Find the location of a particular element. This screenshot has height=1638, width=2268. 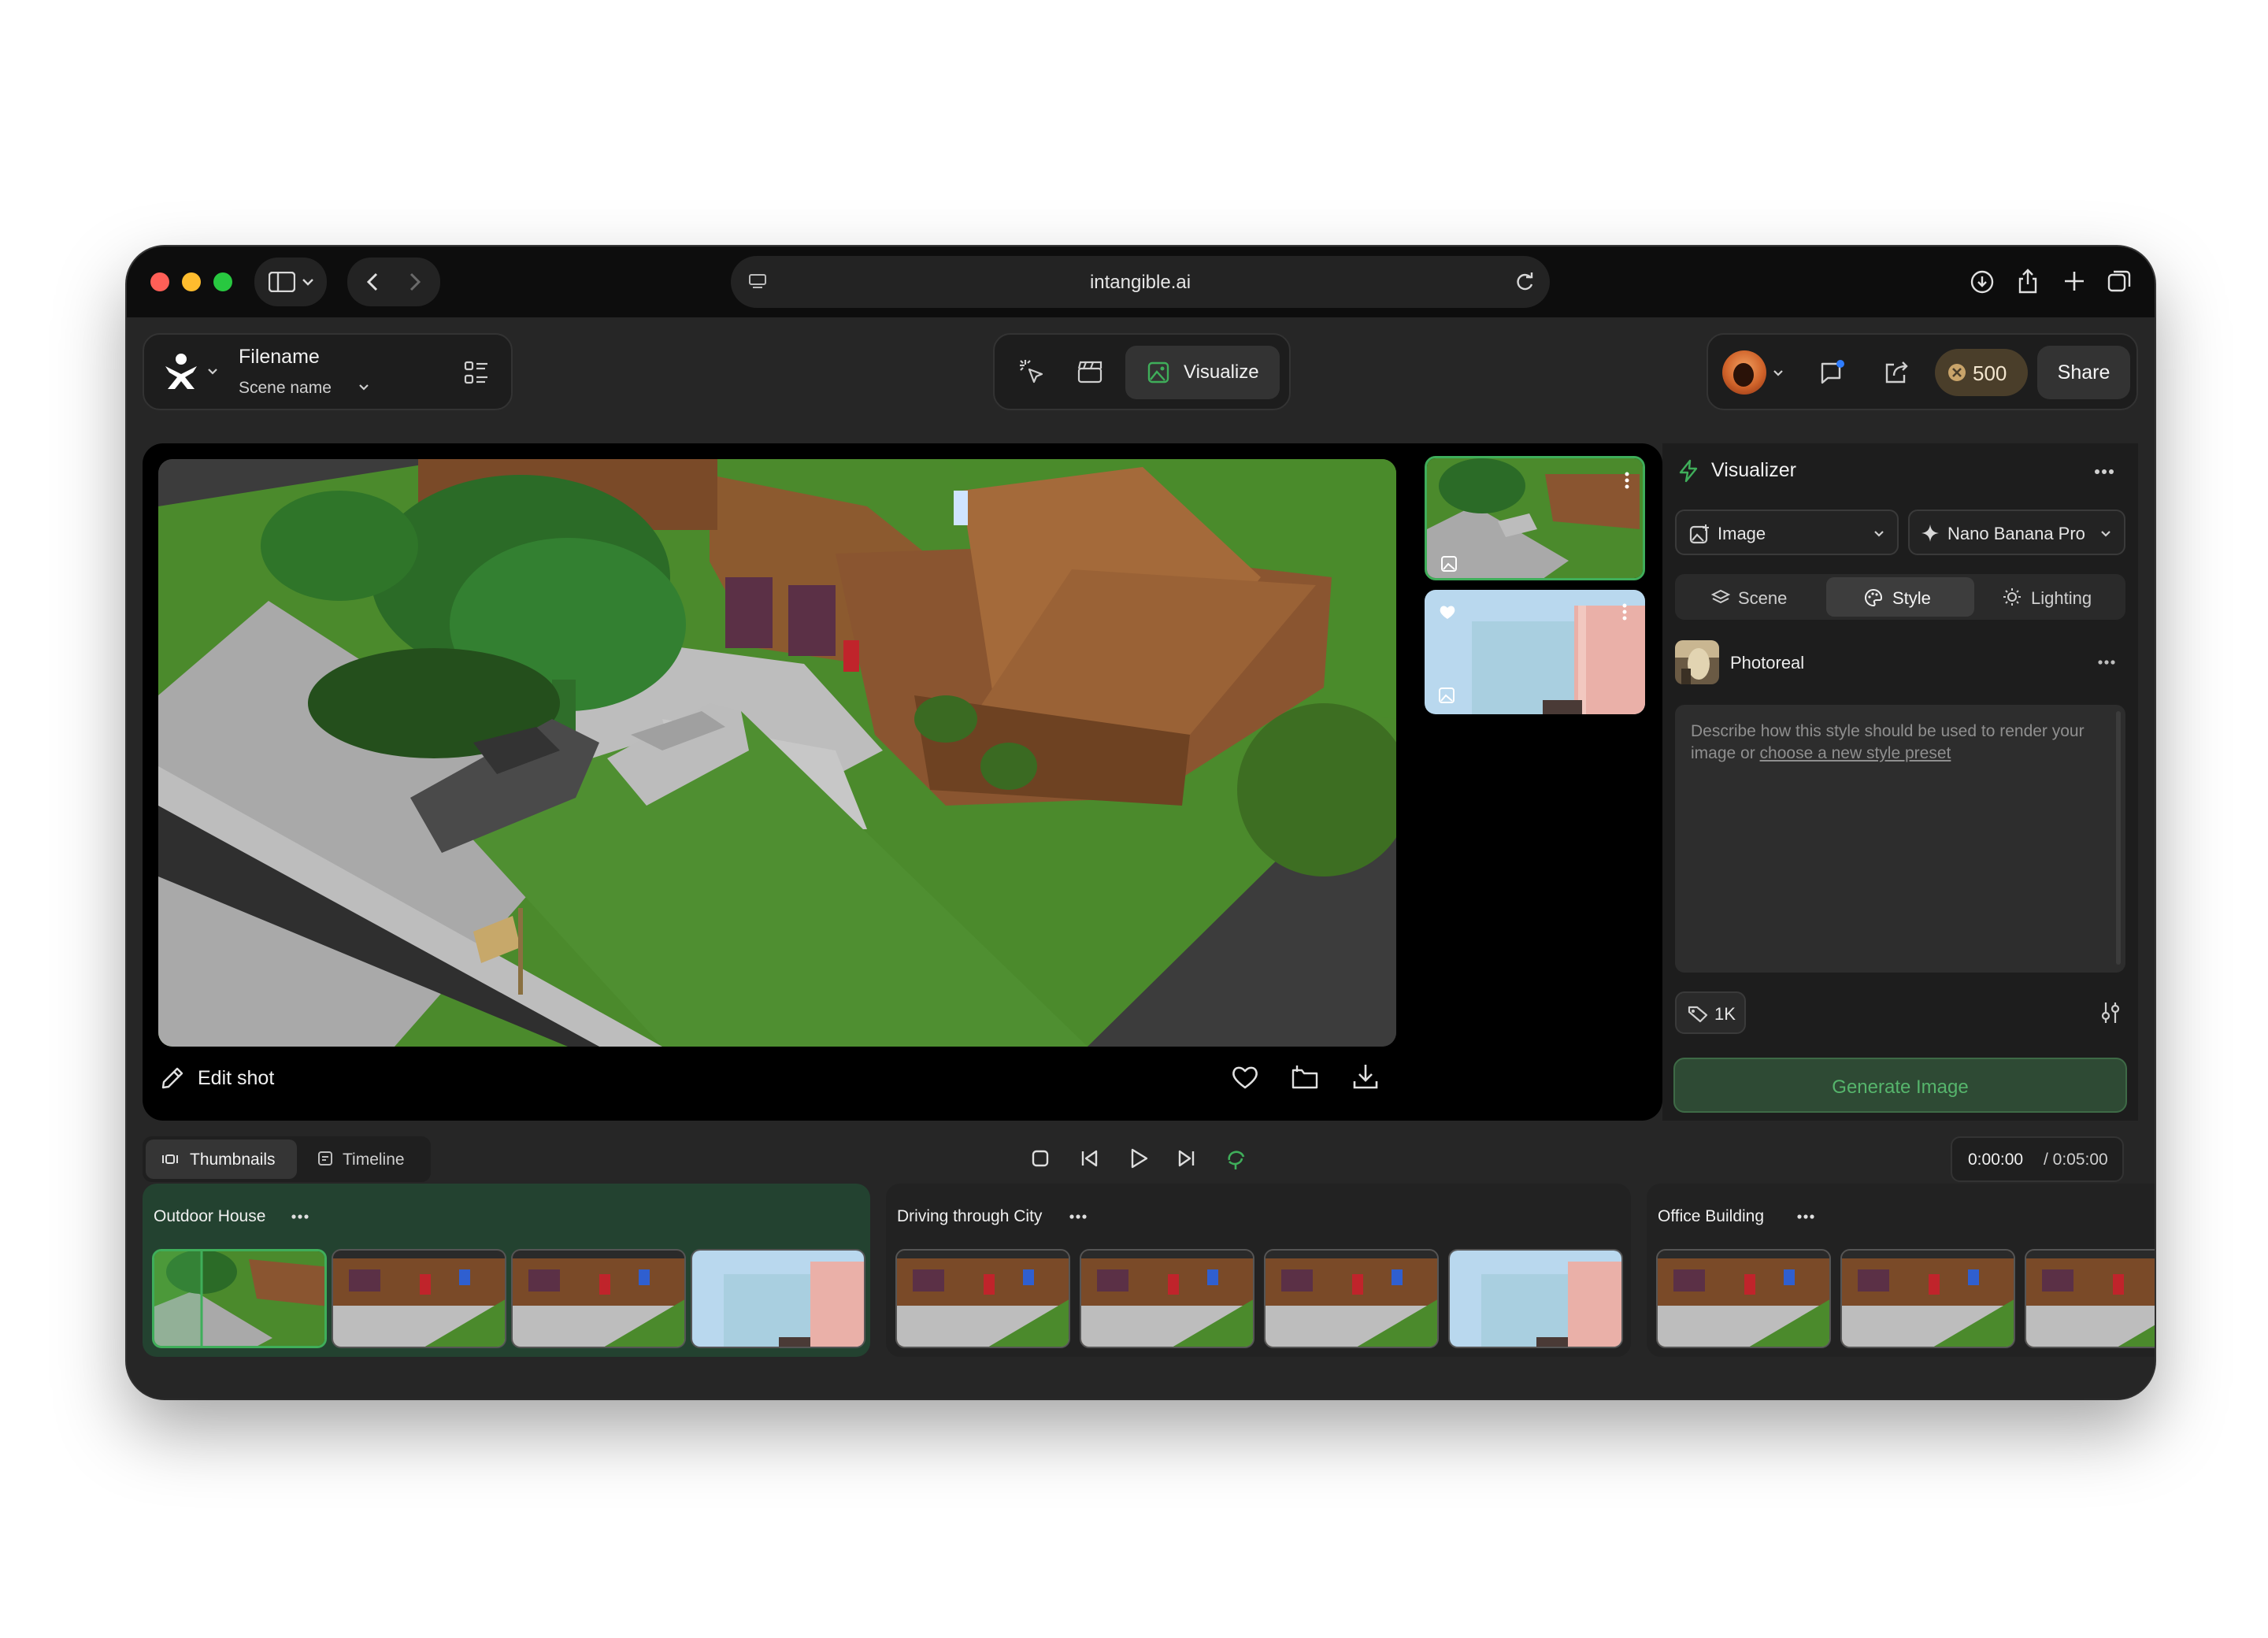

url-text: intangible.ai is located at coordinates (1140, 282).